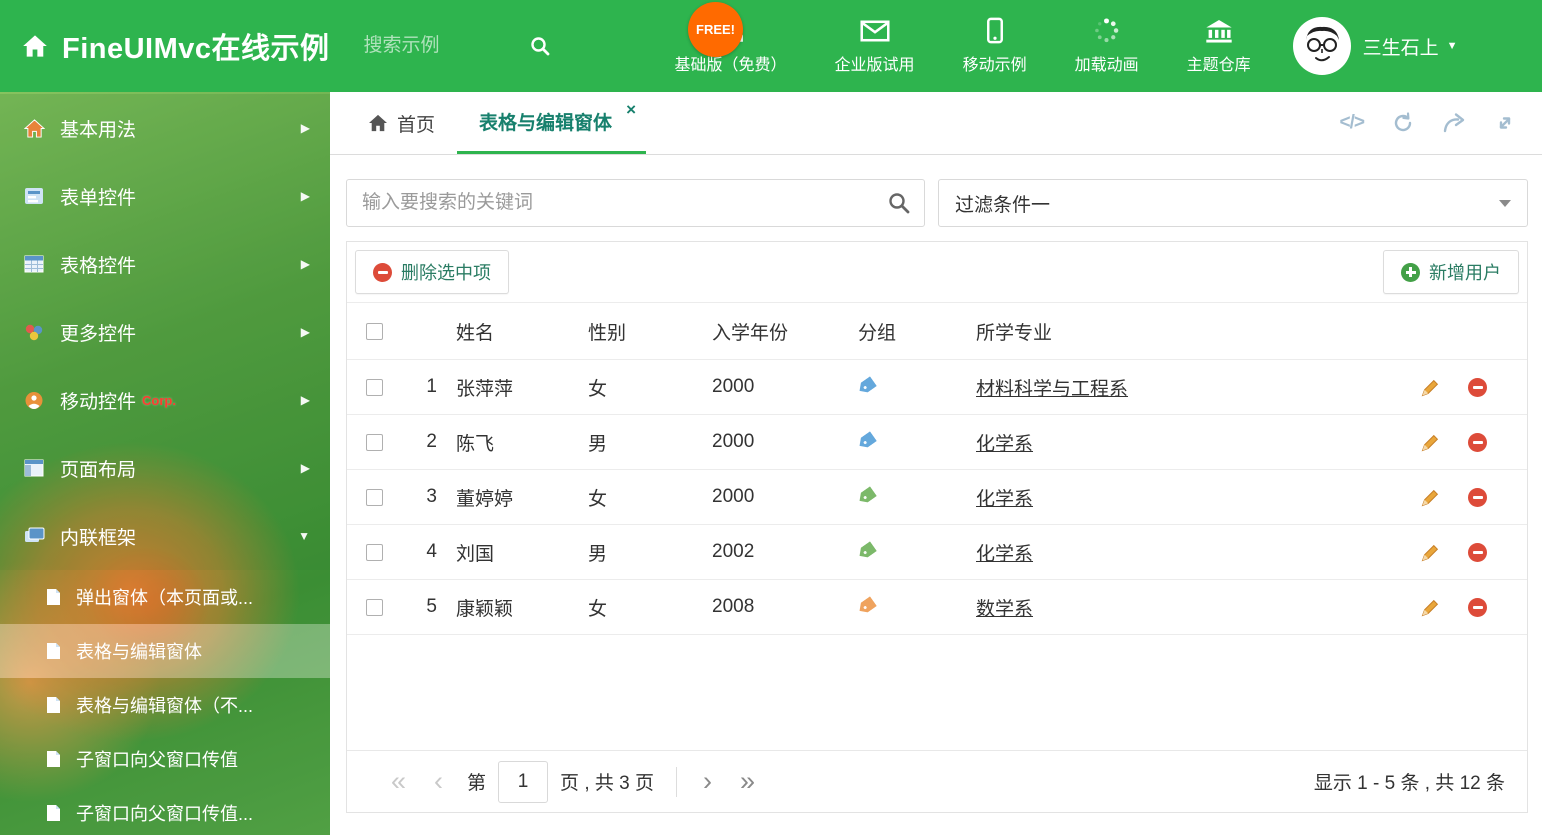 The width and height of the screenshot is (1542, 835). Describe the element at coordinates (875, 31) in the screenshot. I see `envelope-icon` at that location.